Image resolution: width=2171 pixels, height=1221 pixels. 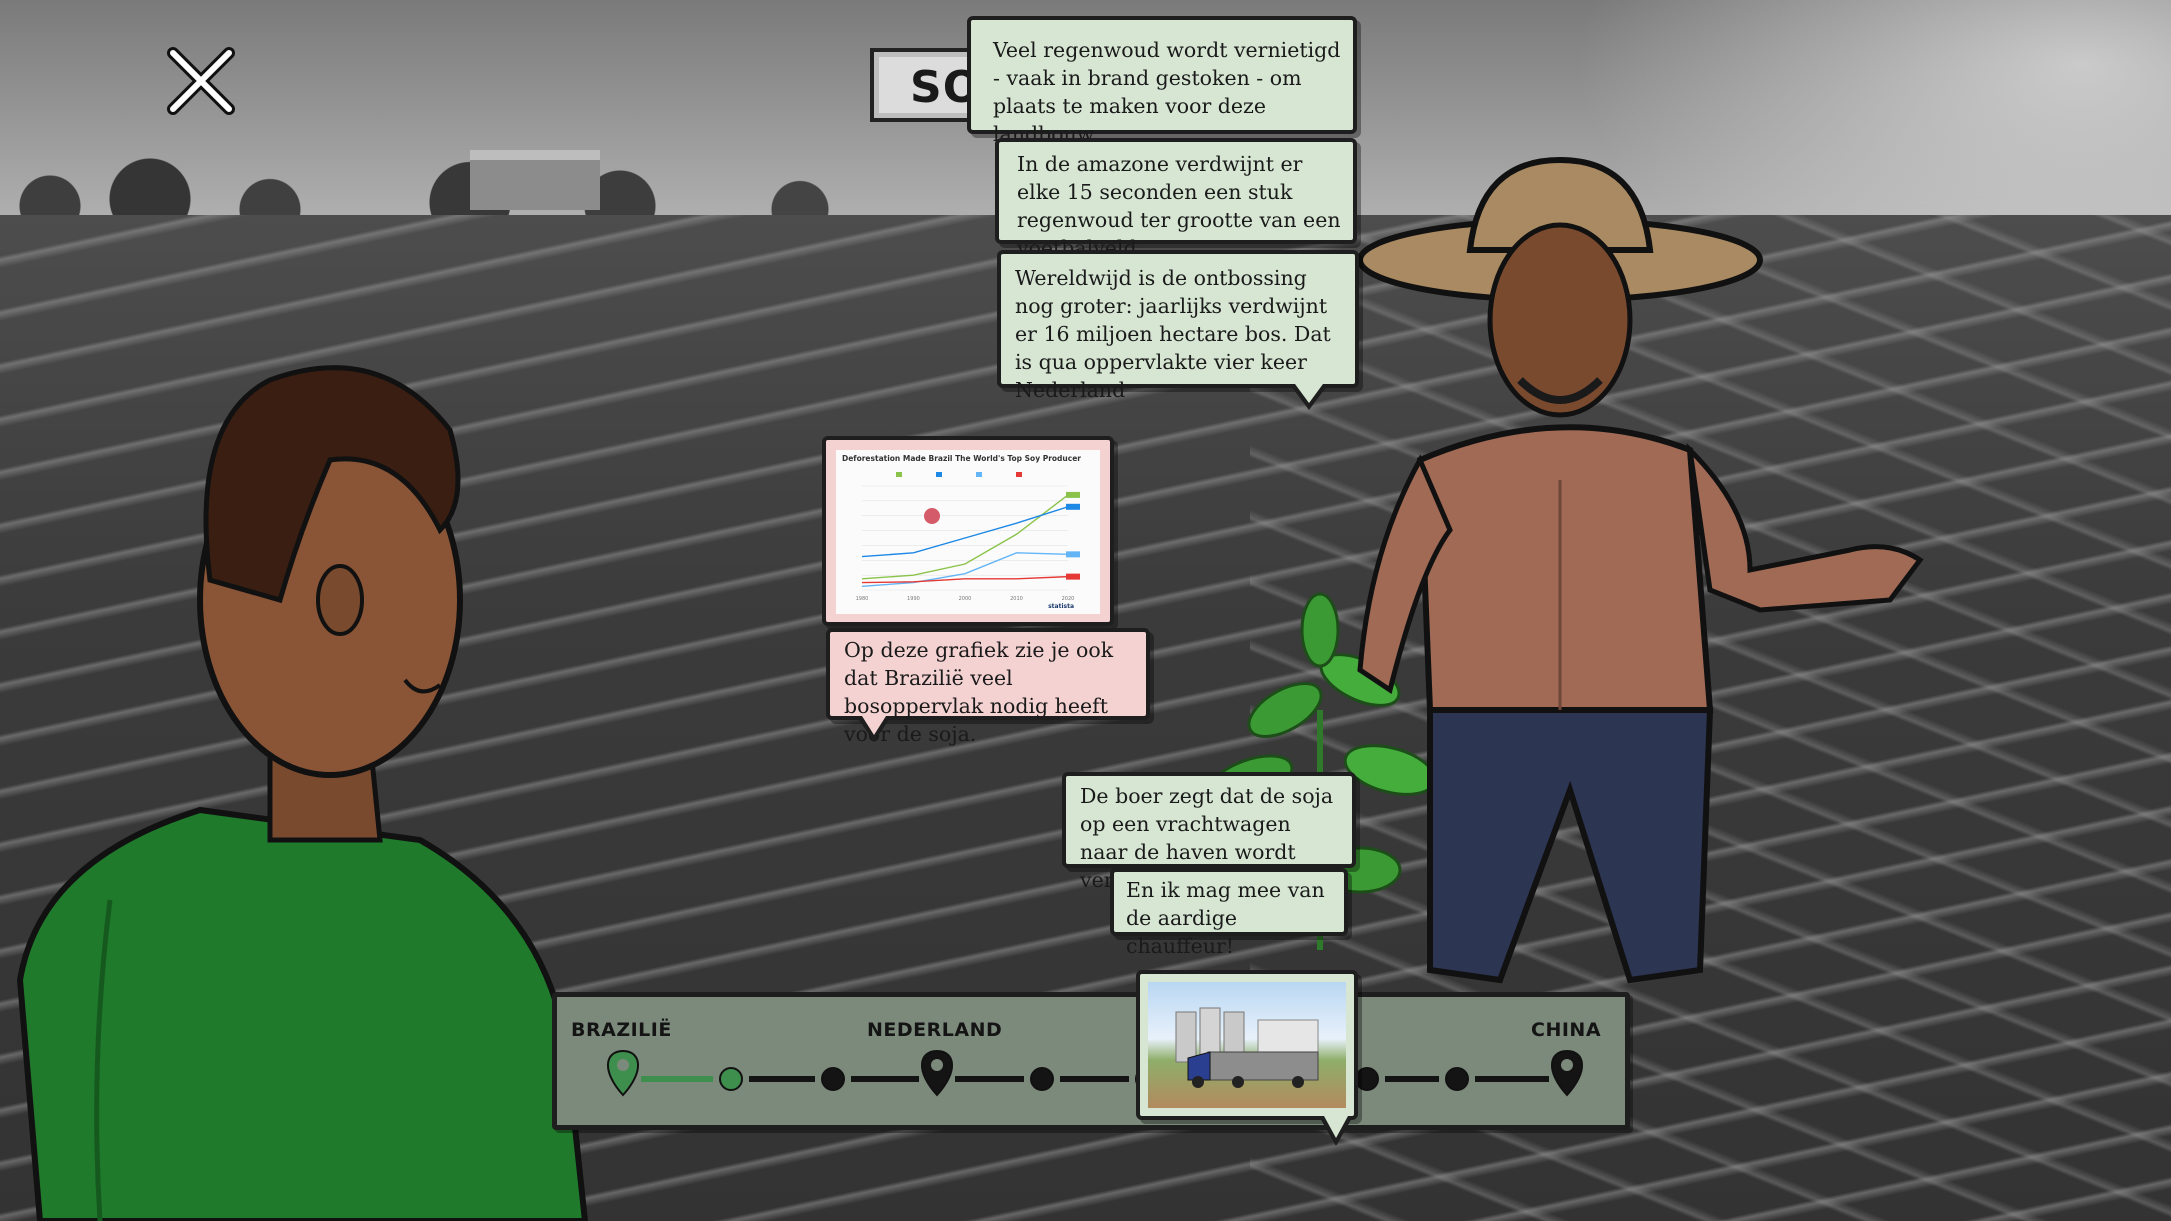 What do you see at coordinates (1016, 599) in the screenshot?
I see `x-tick-label: 2010` at bounding box center [1016, 599].